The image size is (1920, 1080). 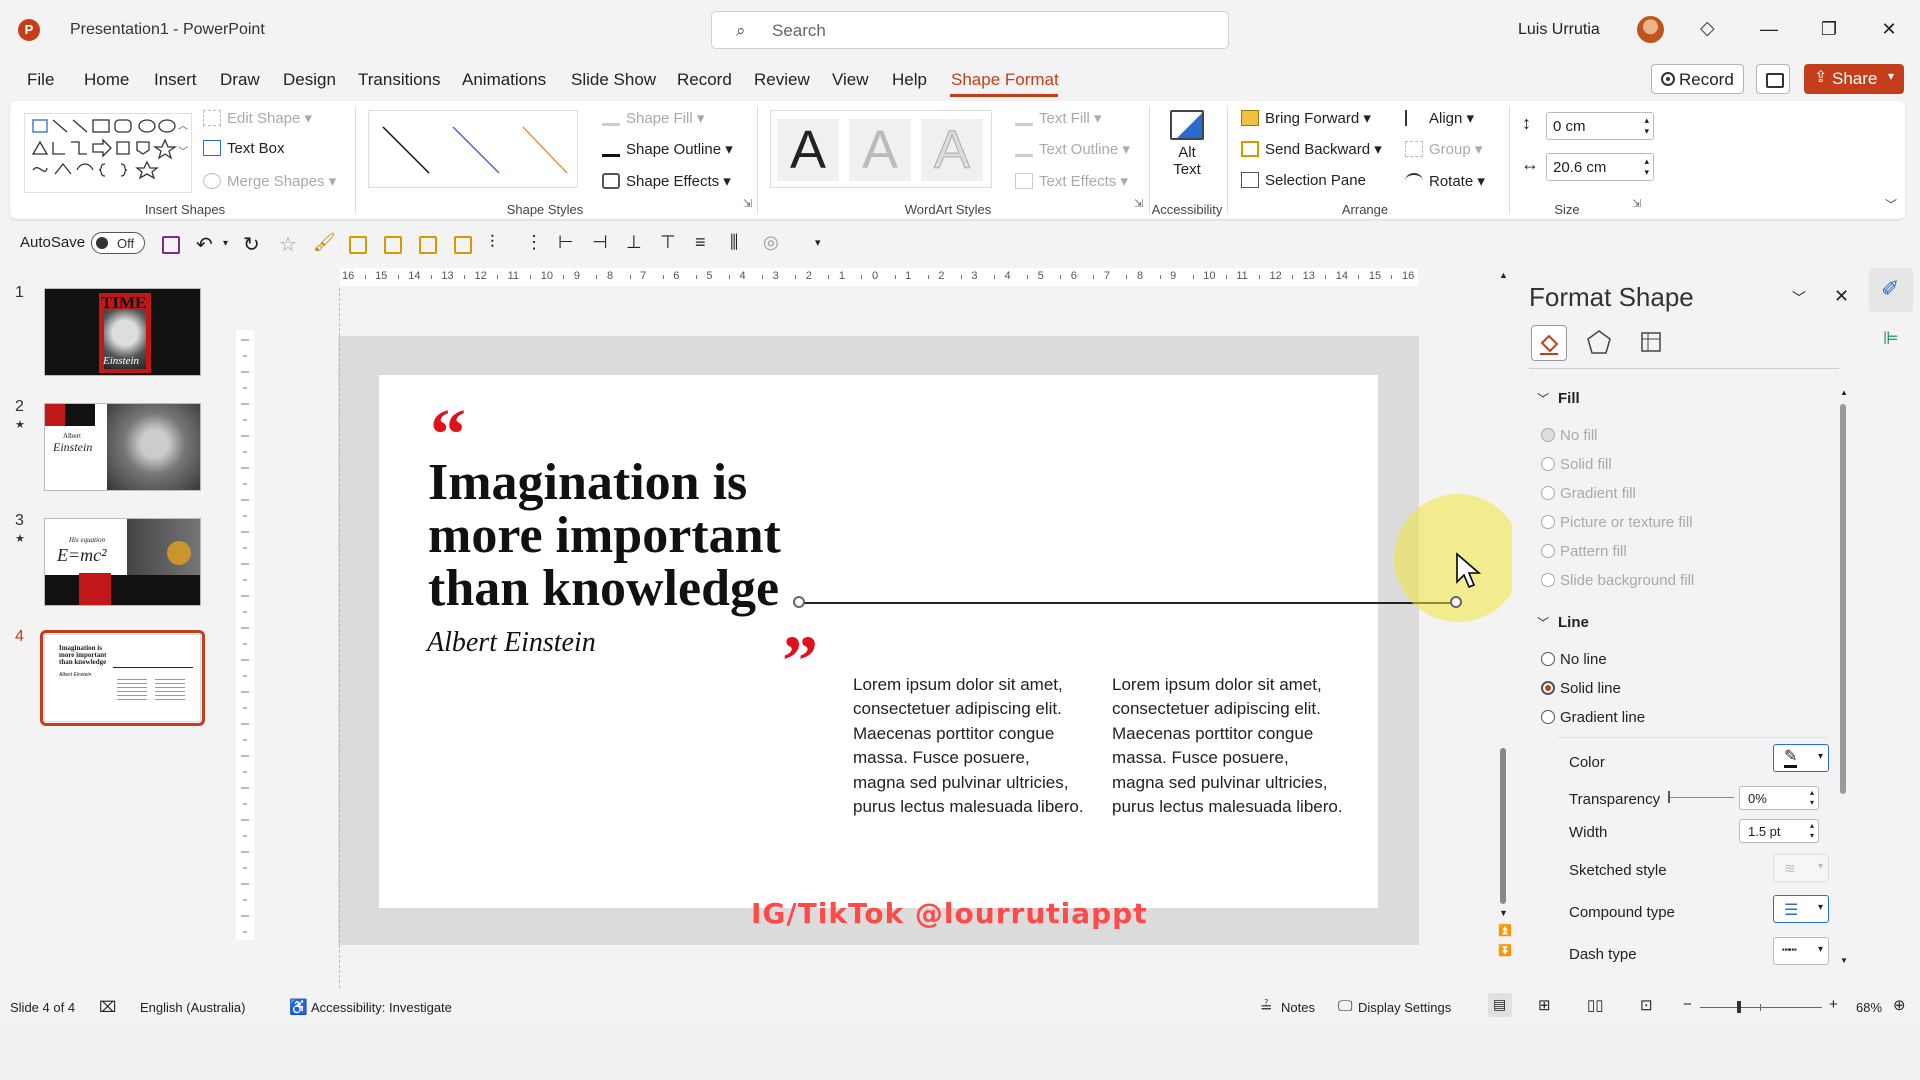 What do you see at coordinates (566, 242) in the screenshot?
I see `align-left-icon: ⊢` at bounding box center [566, 242].